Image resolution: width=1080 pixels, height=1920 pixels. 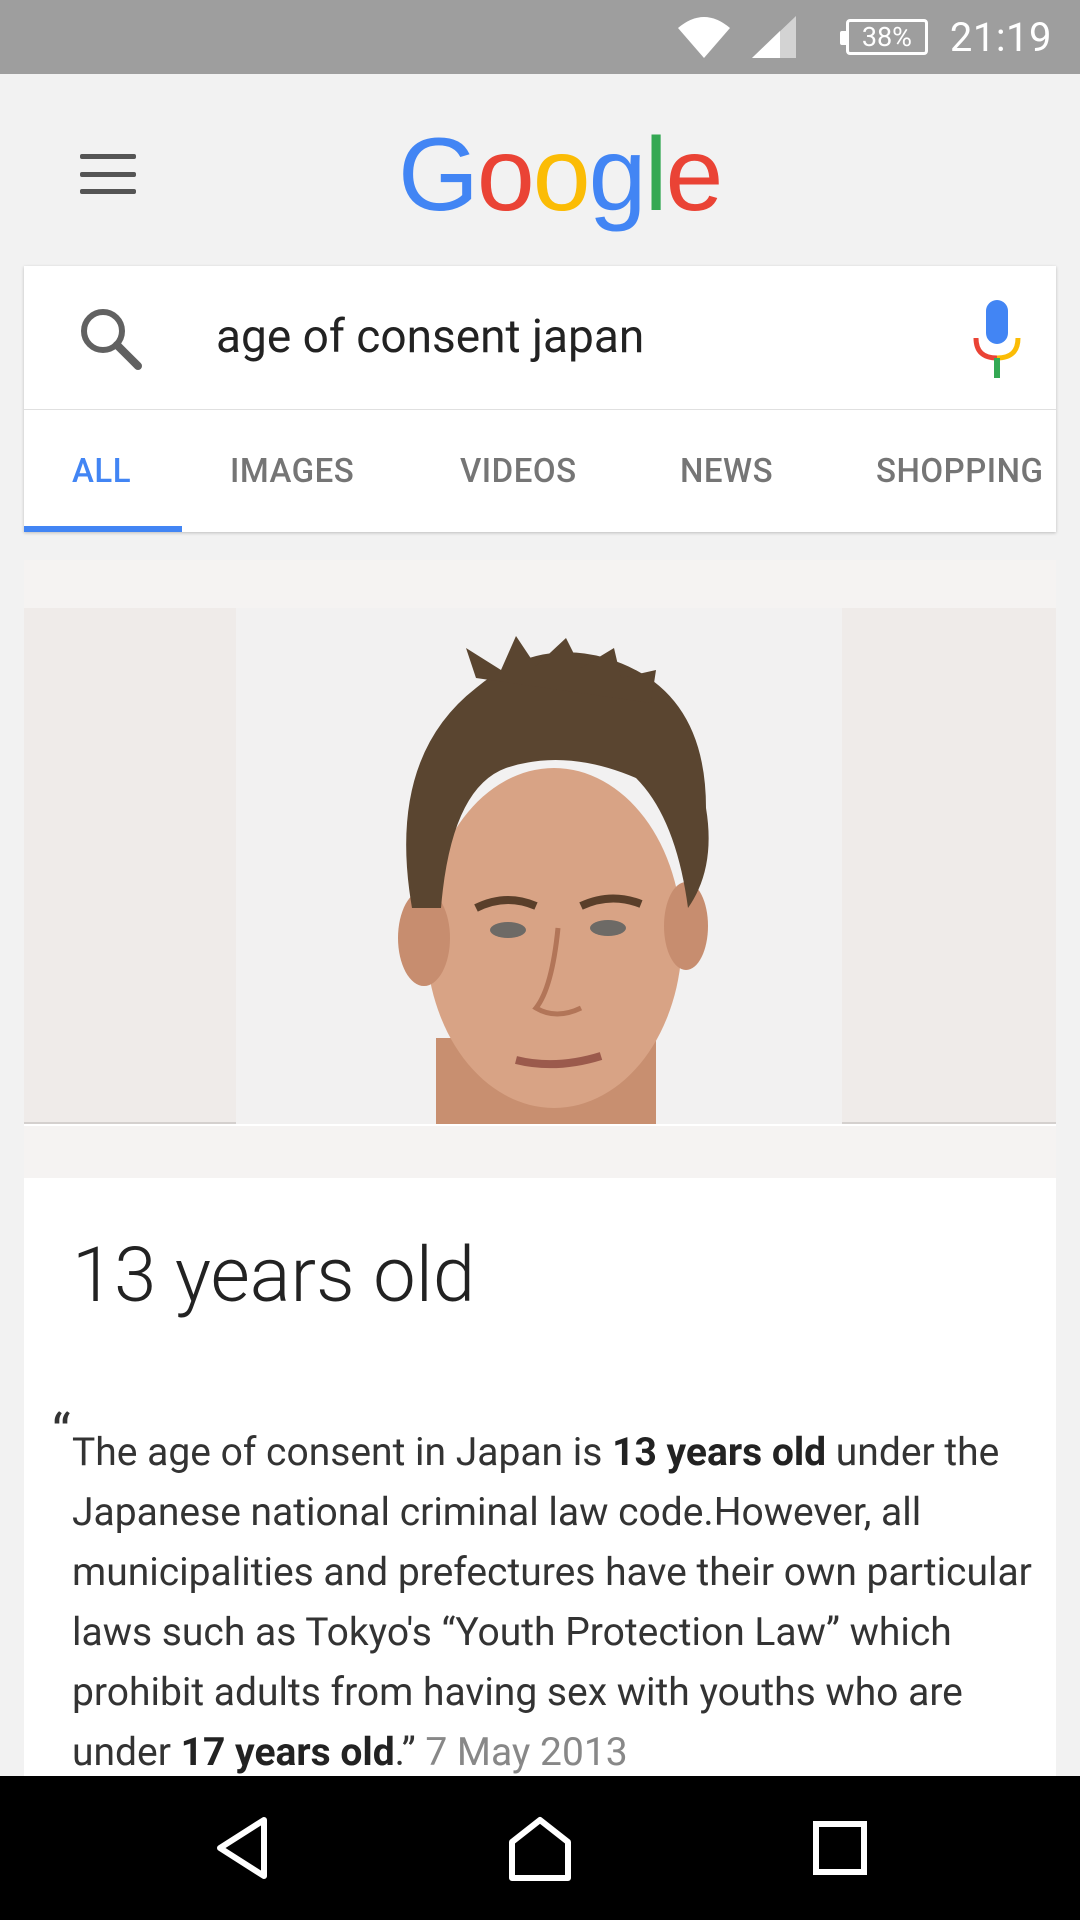 I want to click on search-tabs: ALL IMAGES VIDEOS NEWS SHOPPING, so click(x=540, y=471).